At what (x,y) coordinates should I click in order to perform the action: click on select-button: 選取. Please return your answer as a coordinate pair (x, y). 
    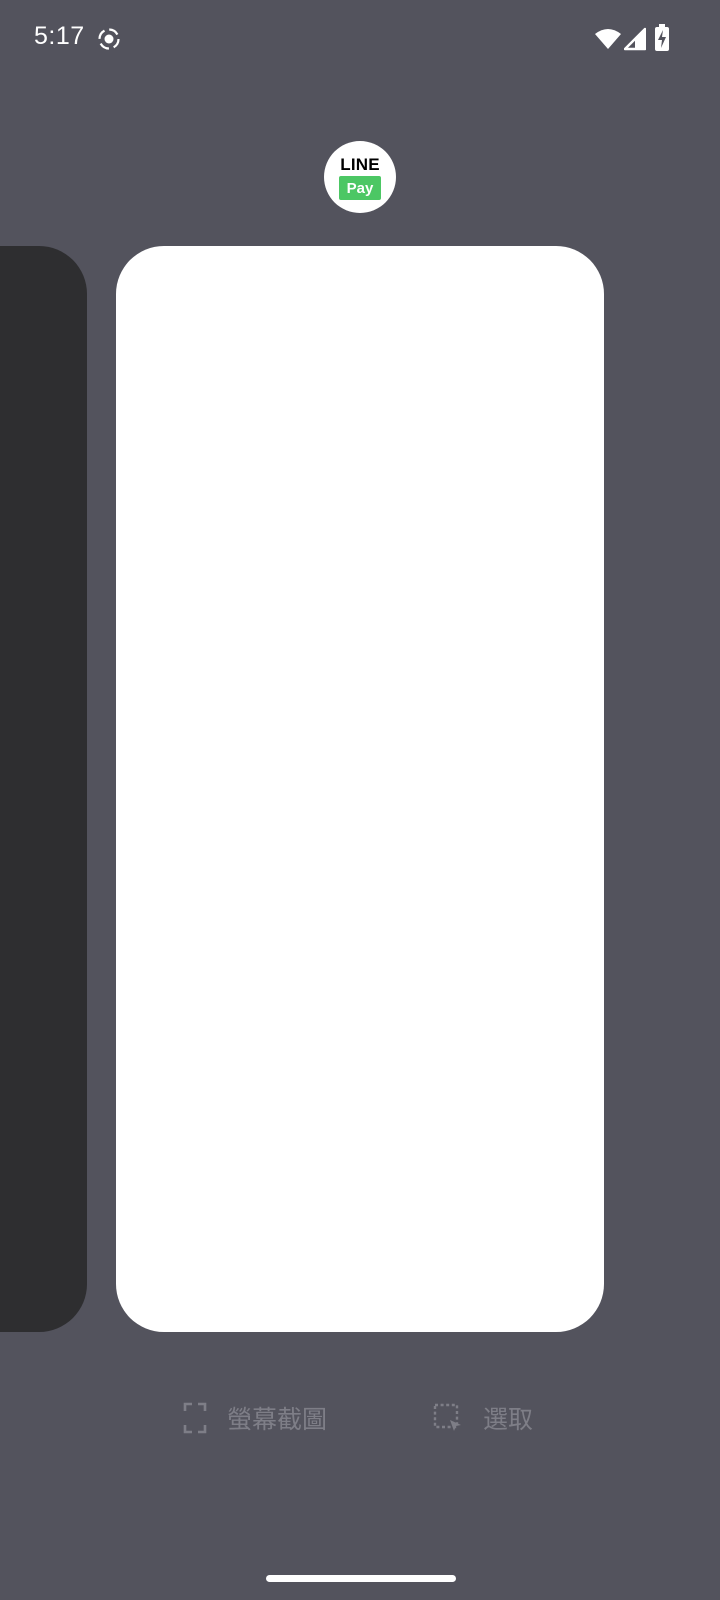
    Looking at the image, I should click on (483, 1418).